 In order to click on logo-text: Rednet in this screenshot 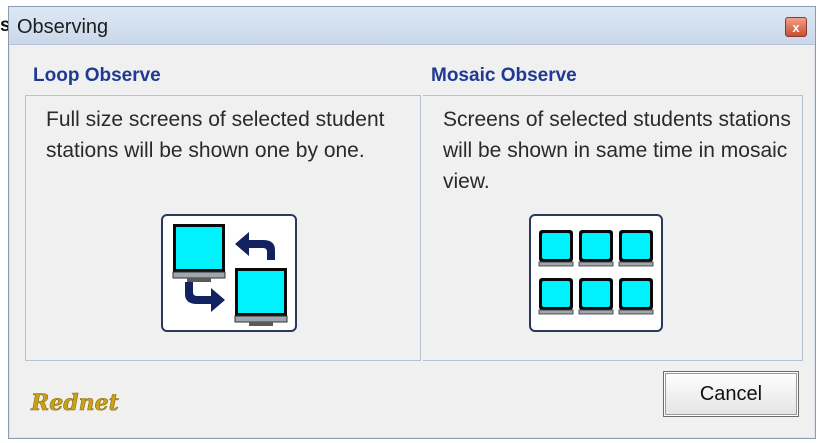, I will do `click(74, 403)`.